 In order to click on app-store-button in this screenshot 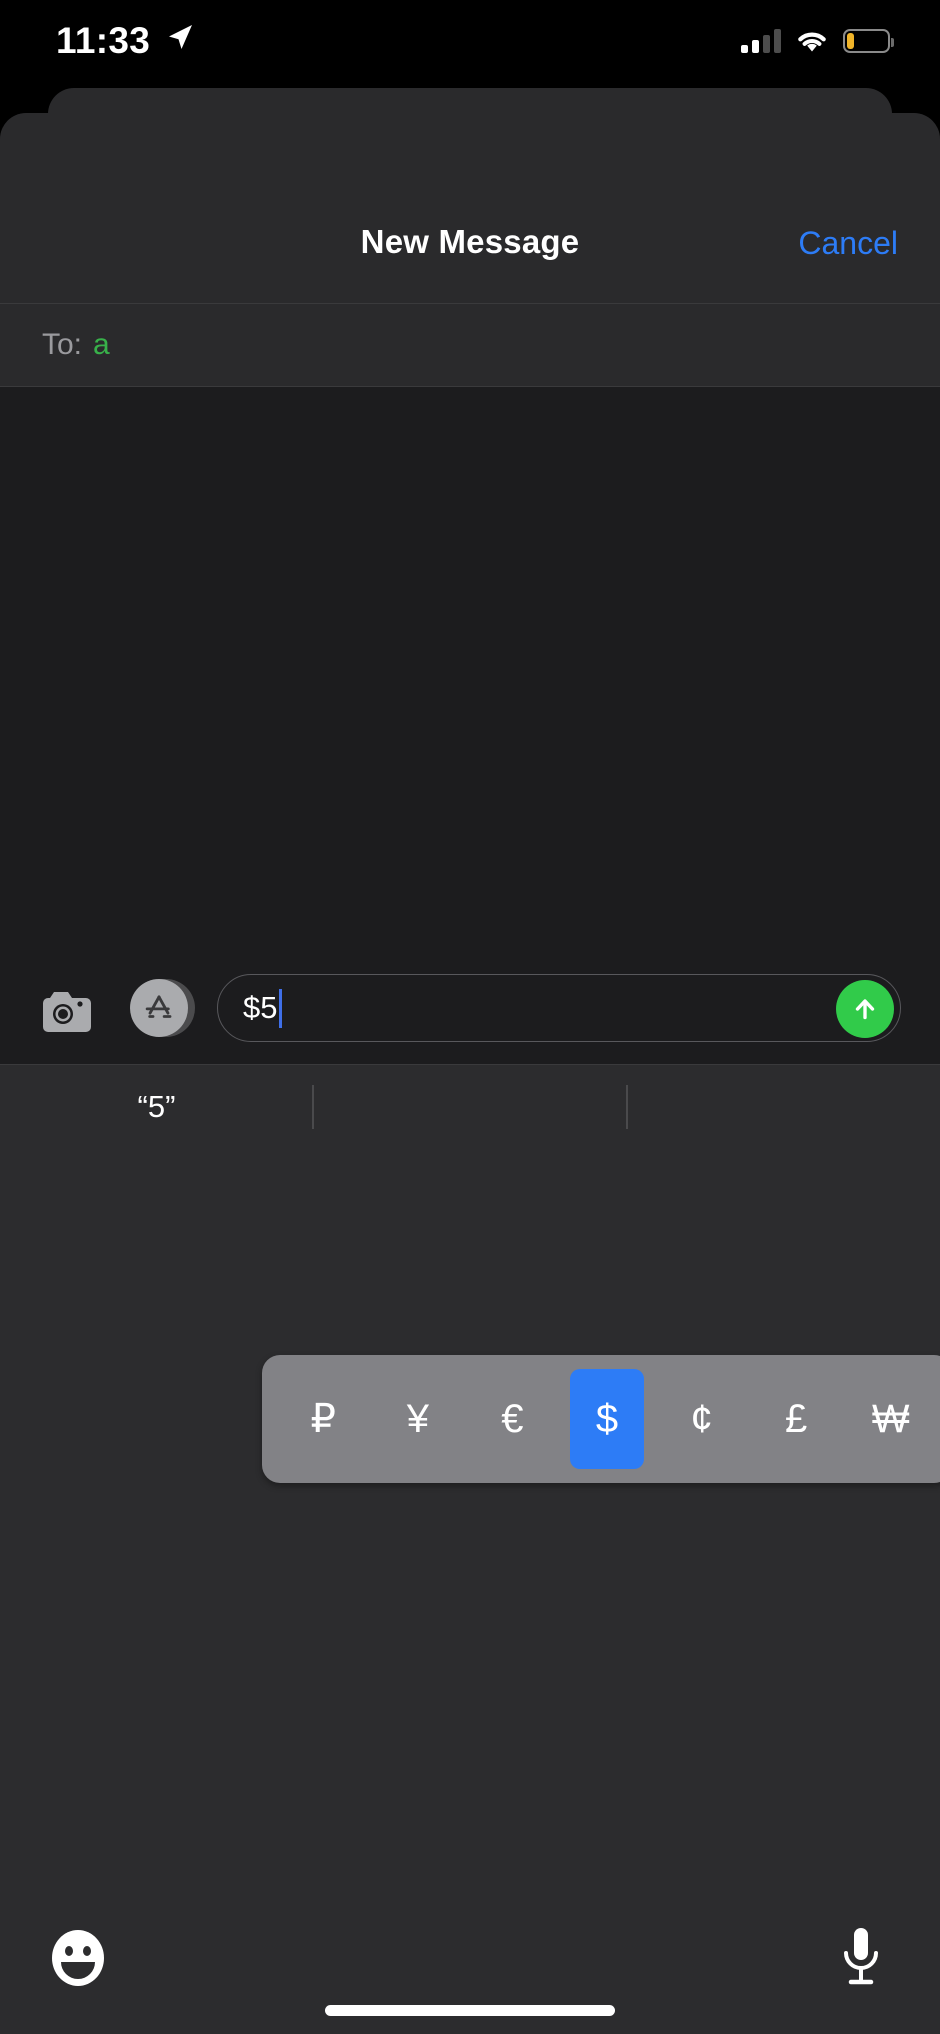, I will do `click(162, 1010)`.